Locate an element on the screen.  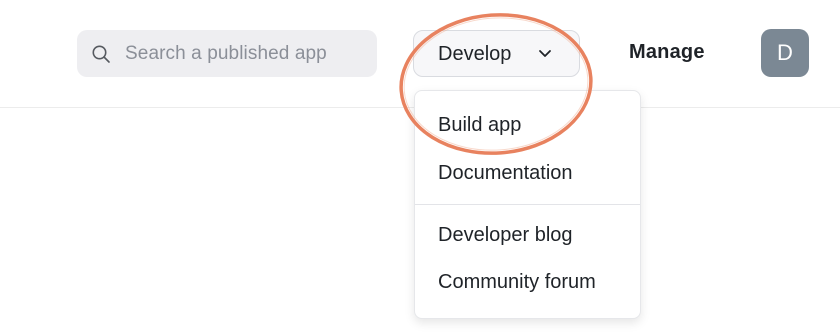
search-box: Search a published app is located at coordinates (227, 53).